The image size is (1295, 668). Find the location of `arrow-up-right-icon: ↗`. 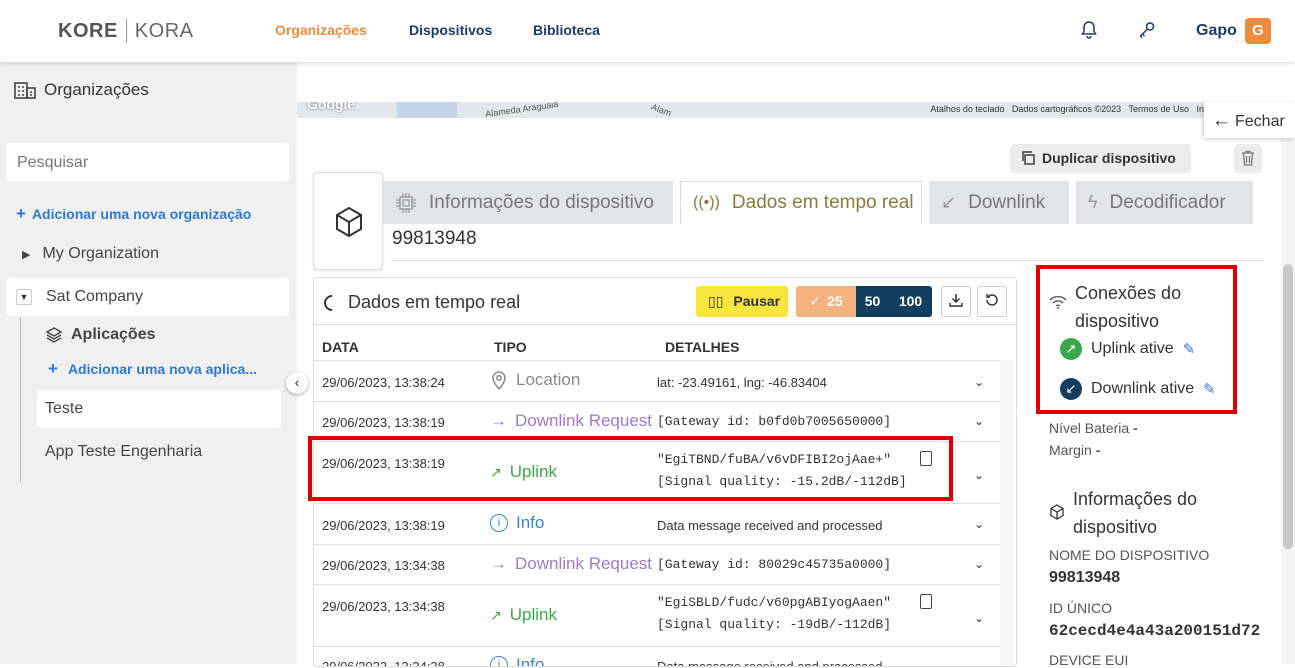

arrow-up-right-icon: ↗ is located at coordinates (496, 614).